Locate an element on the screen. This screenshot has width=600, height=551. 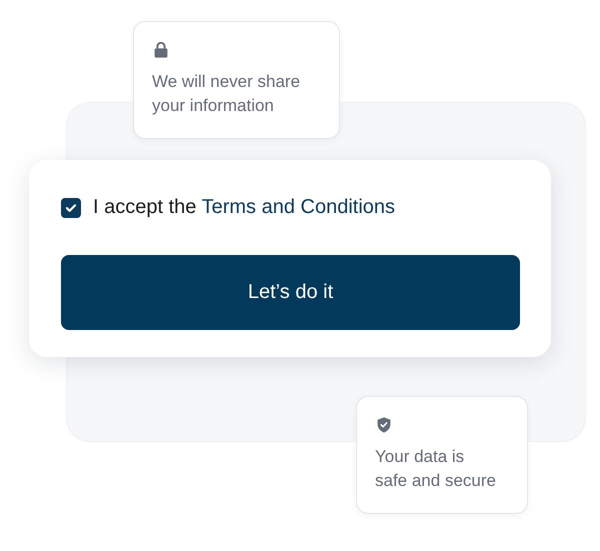
checkbox is located at coordinates (71, 208).